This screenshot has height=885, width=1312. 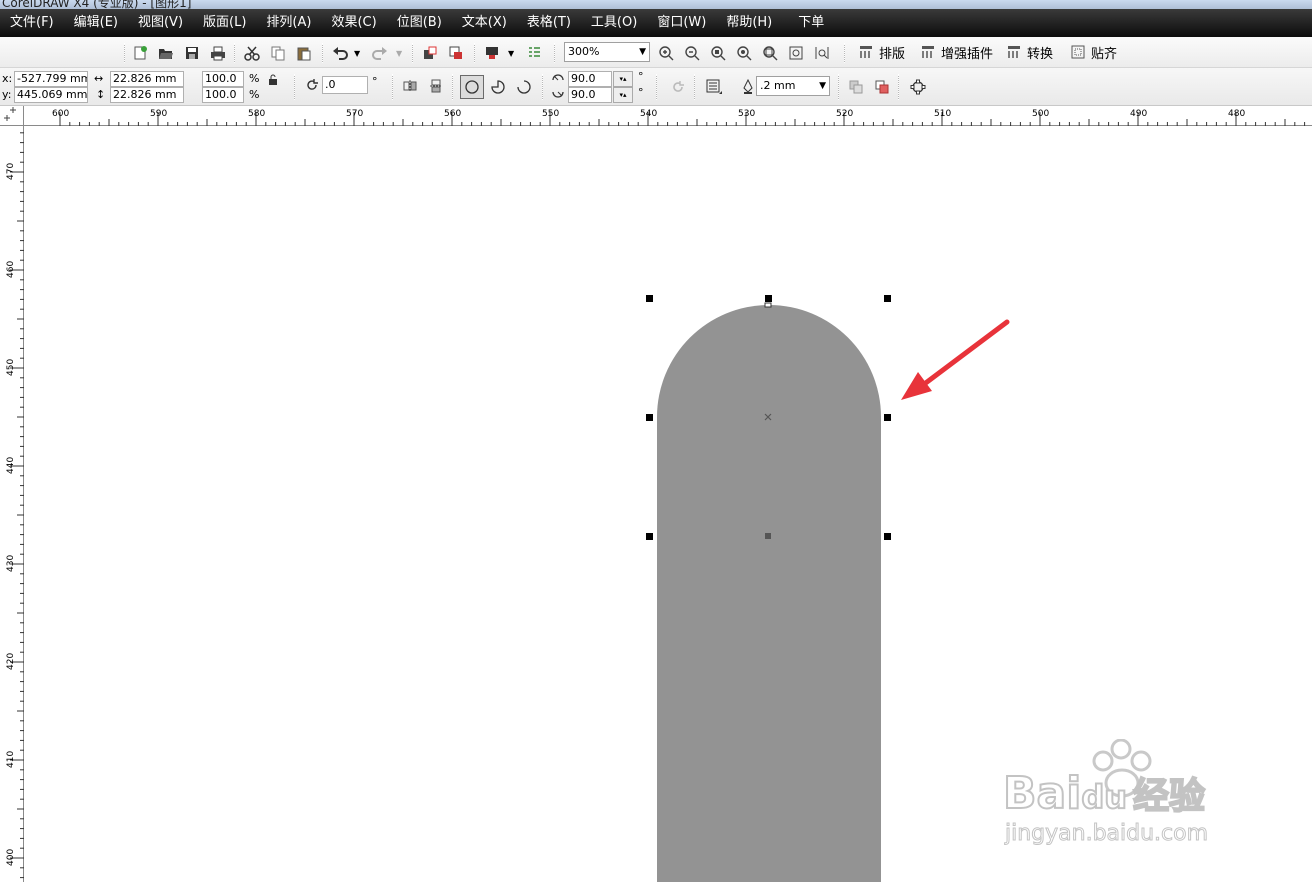 I want to click on plugin-enhance-button: 增强插件, so click(x=955, y=52).